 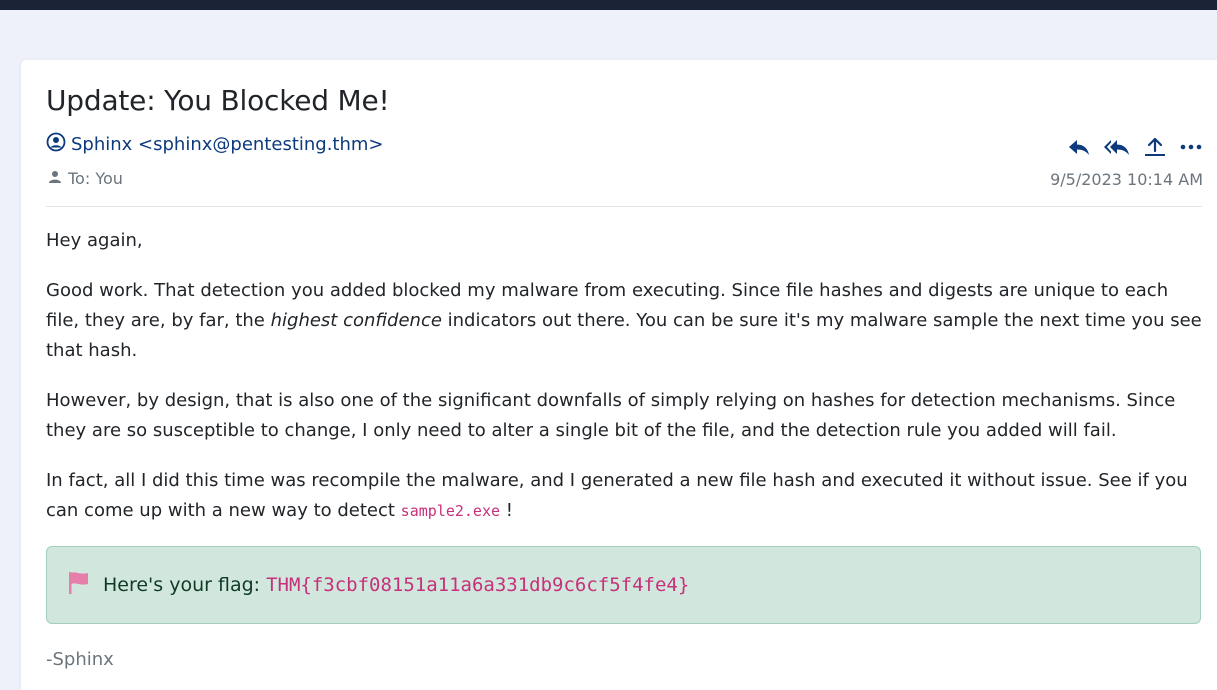 I want to click on sender-name: Sphinx <sphinx@pentesting.thm>, so click(x=227, y=144).